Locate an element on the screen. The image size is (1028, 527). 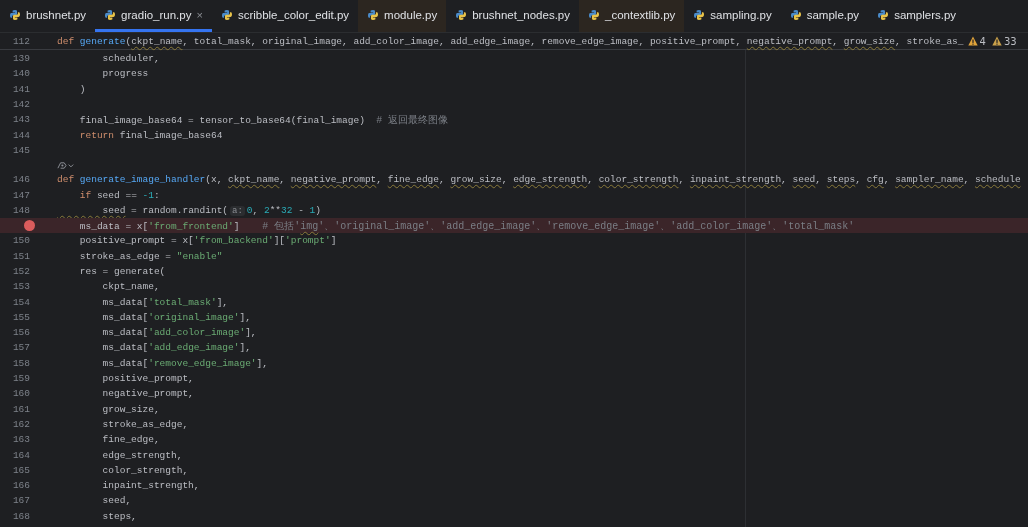
line-number: 158 is located at coordinates (21, 363).